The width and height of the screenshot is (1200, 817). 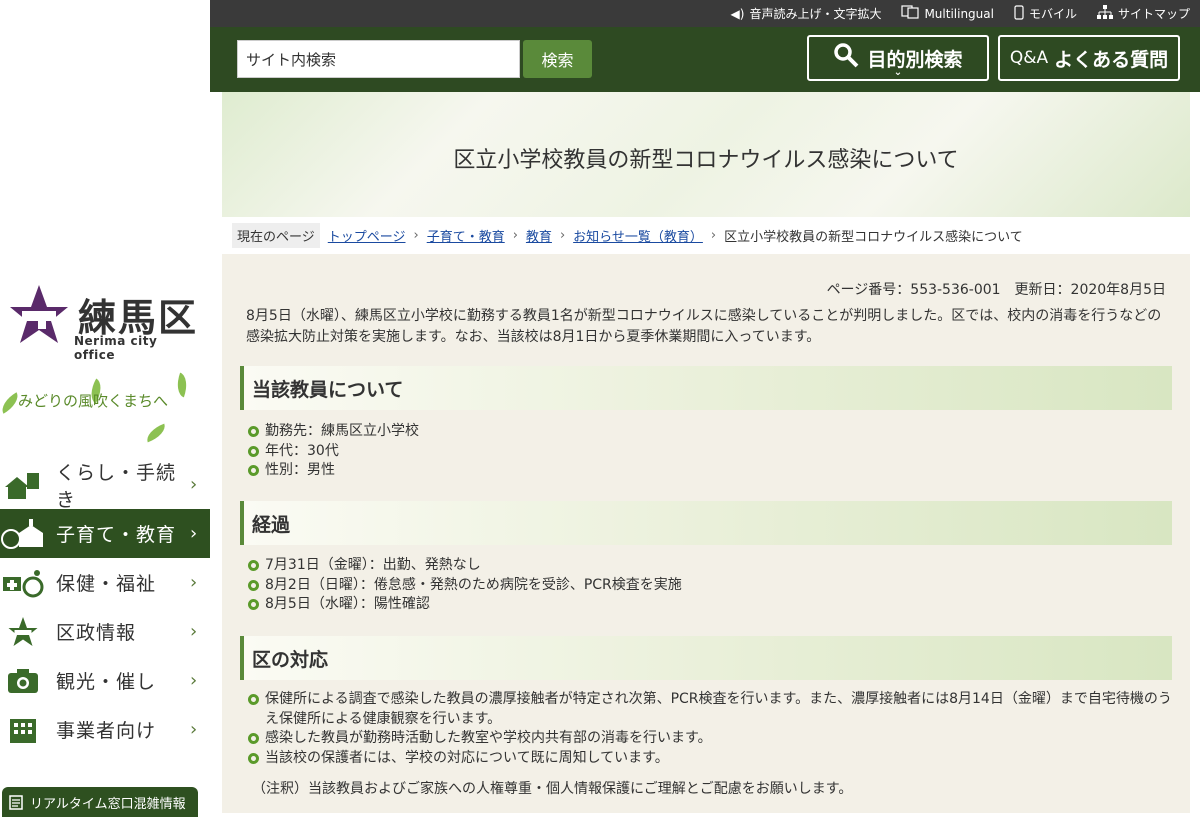 I want to click on nav-item-living: くらし・手続き ›, so click(x=105, y=485).